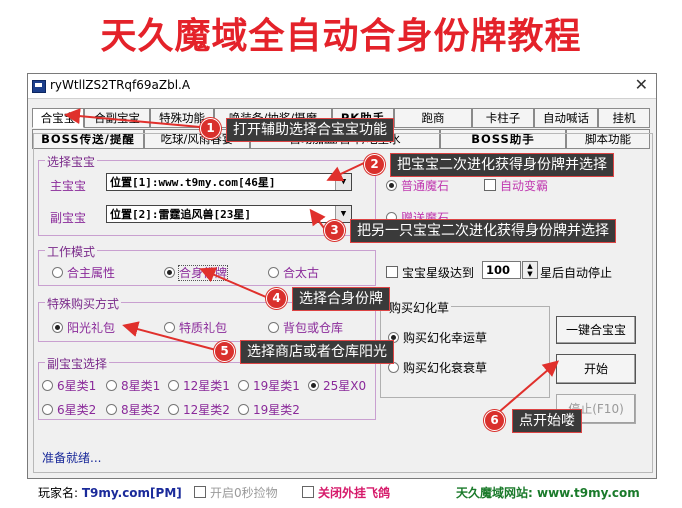 This screenshot has height=508, width=682. Describe the element at coordinates (71, 161) in the screenshot. I see `select-pet-group-label: 选择宝宝` at that location.